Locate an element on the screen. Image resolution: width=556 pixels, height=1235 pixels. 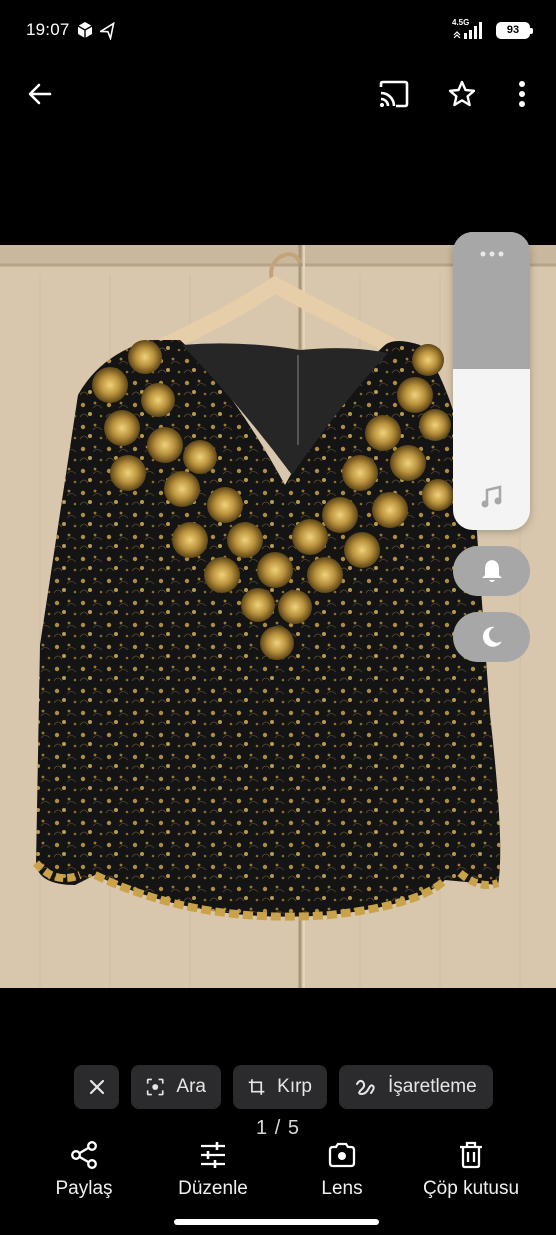
markup-icon is located at coordinates (365, 1087).